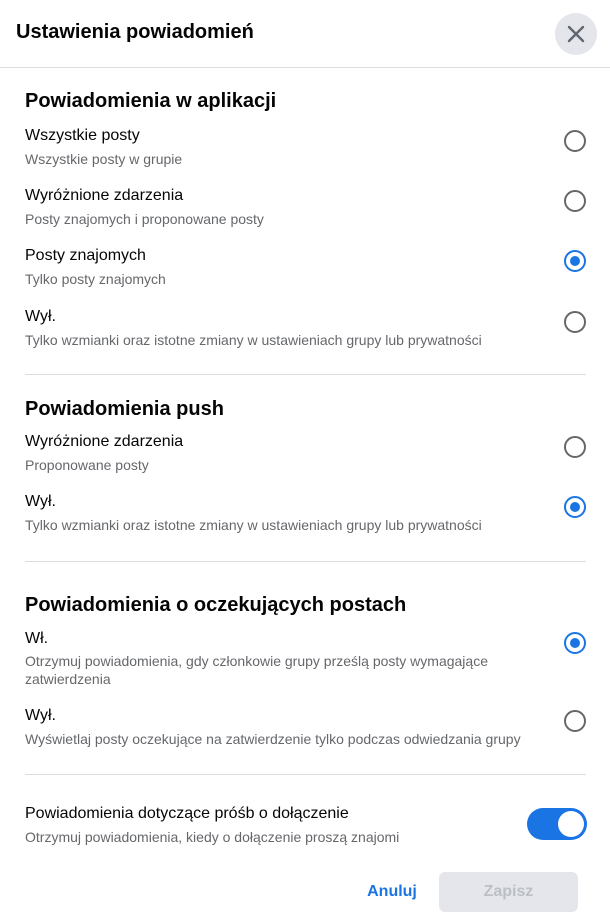 This screenshot has width=610, height=920. Describe the element at coordinates (305, 152) in the screenshot. I see `option-all-posts: Wszystkie posty Wszystkie posty w grupie` at that location.